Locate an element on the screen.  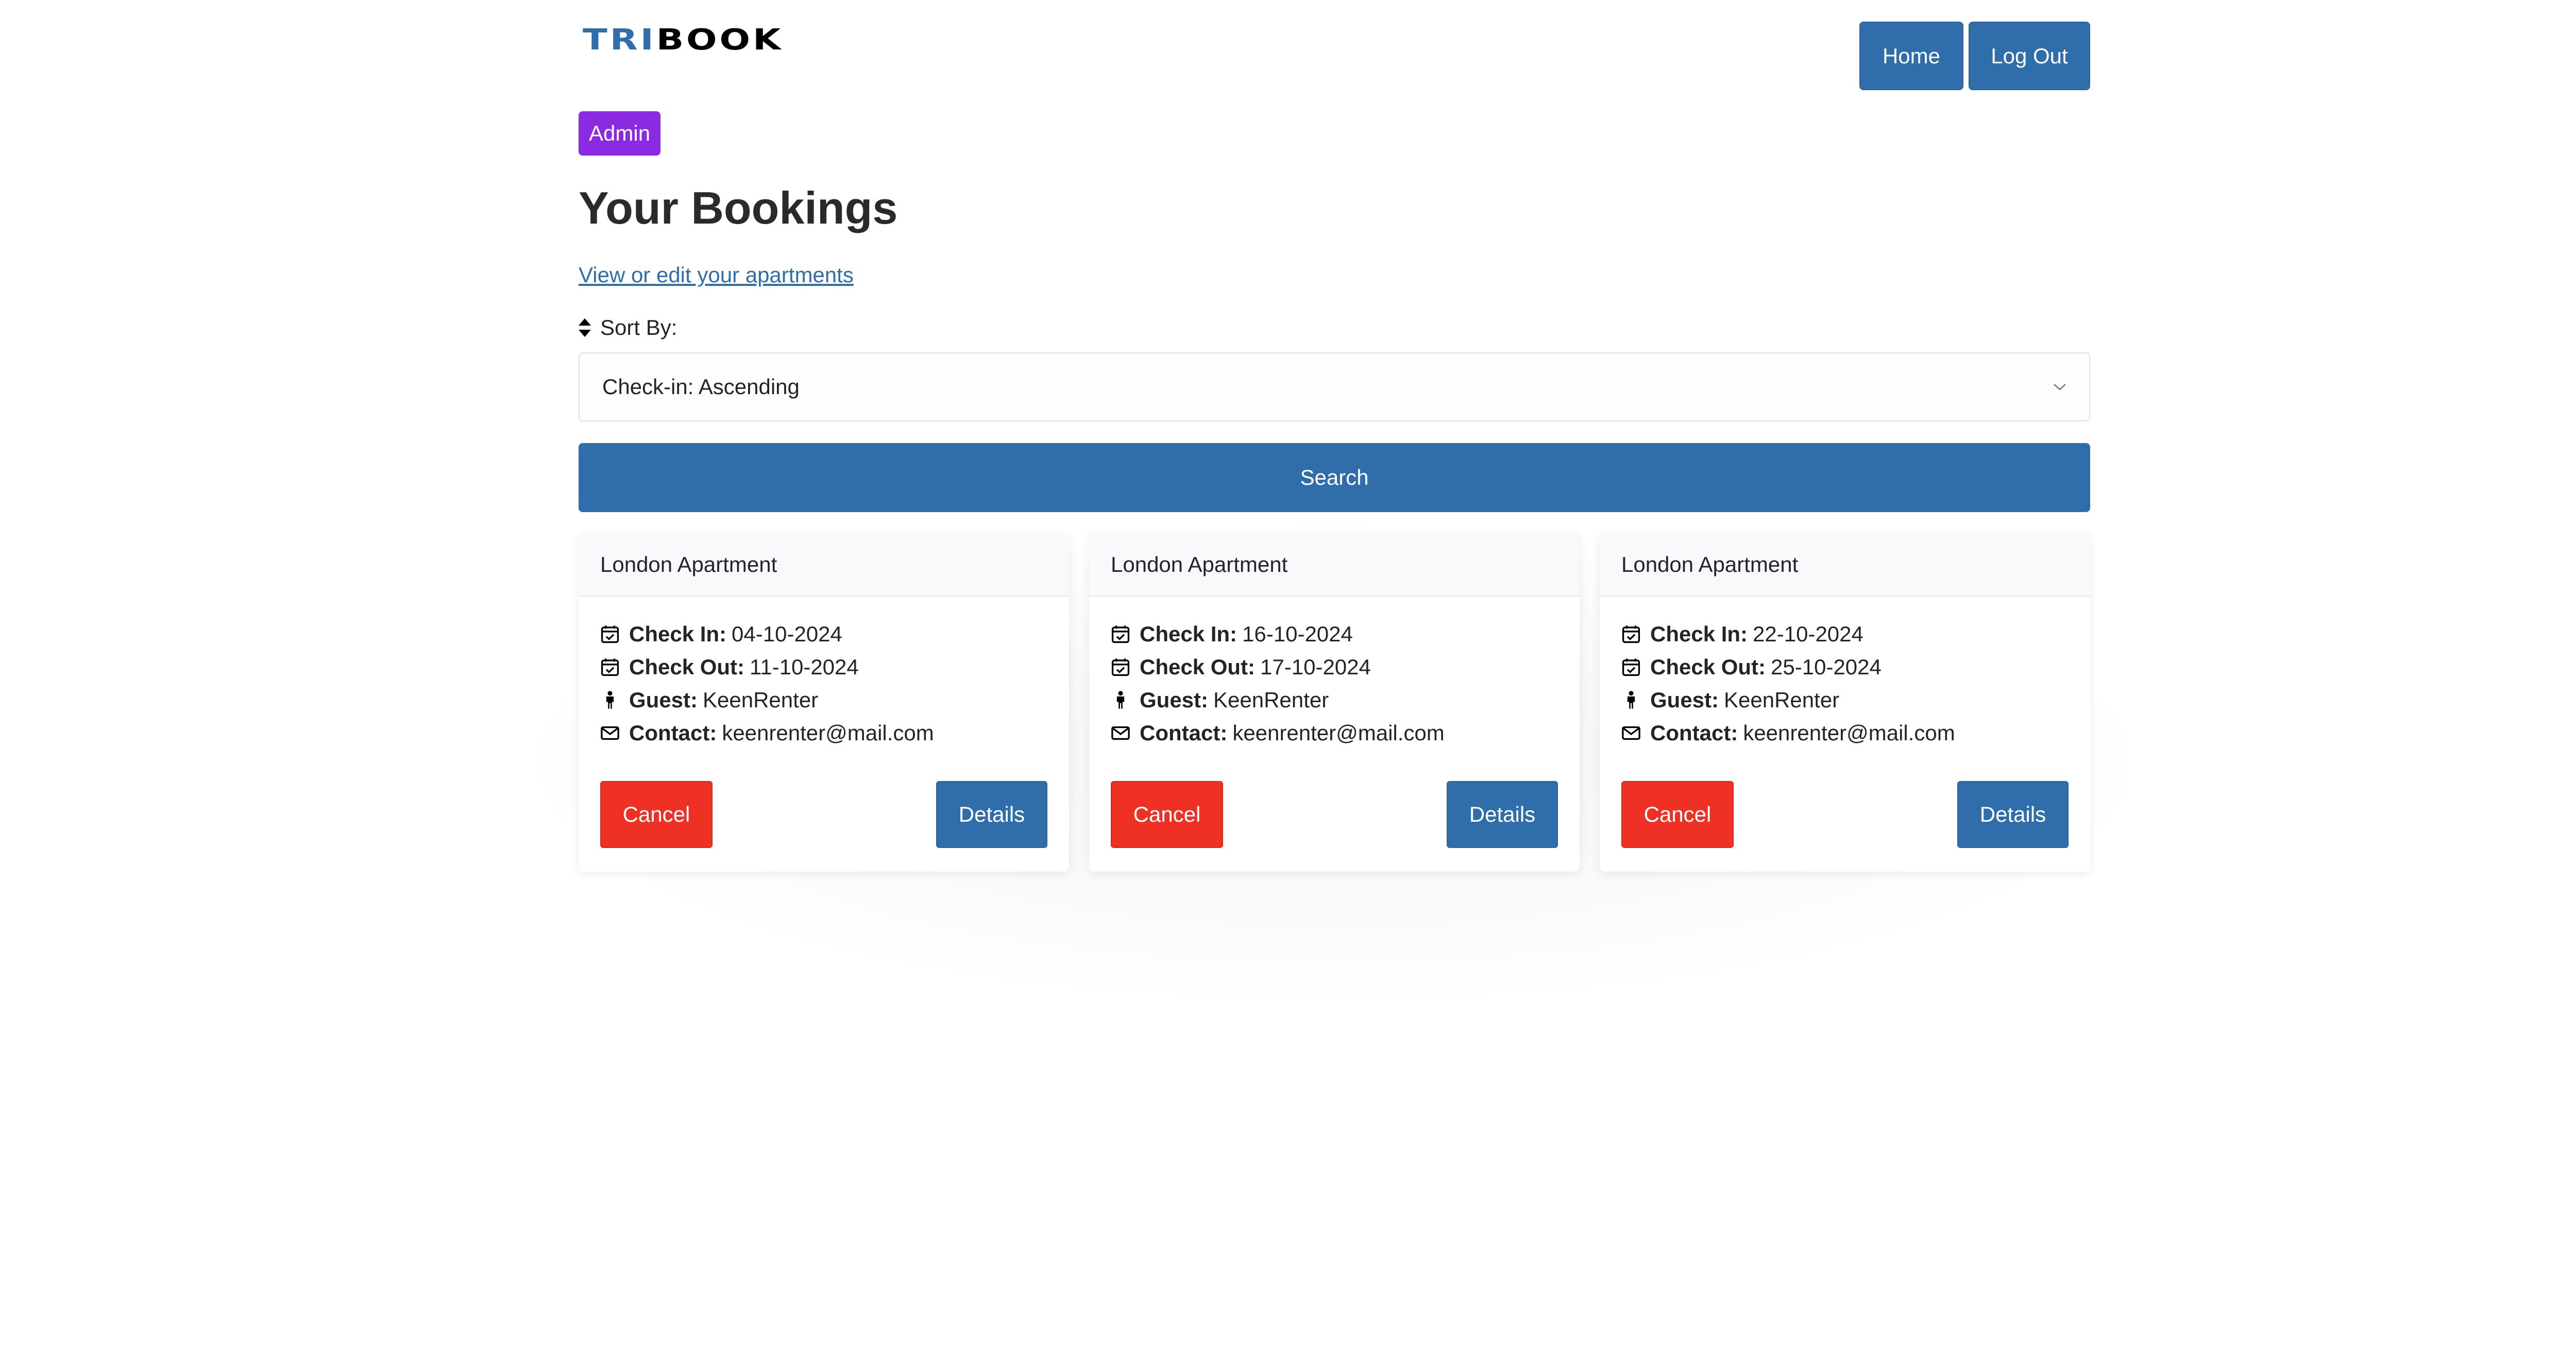
sort-icon is located at coordinates (585, 327).